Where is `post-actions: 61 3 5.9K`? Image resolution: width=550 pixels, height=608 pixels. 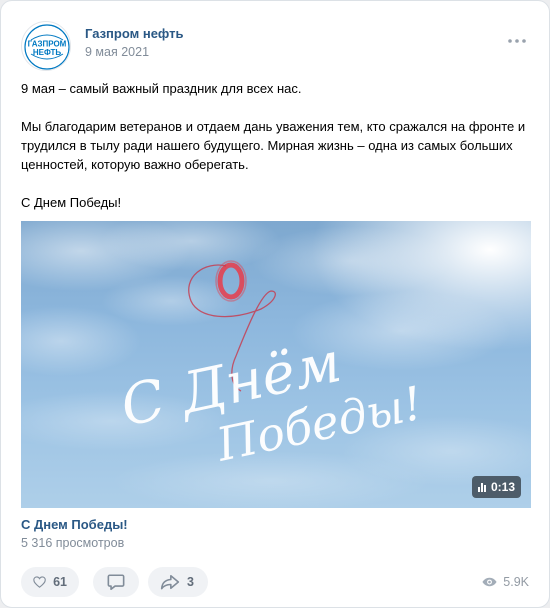
post-actions: 61 3 5.9K is located at coordinates (275, 582).